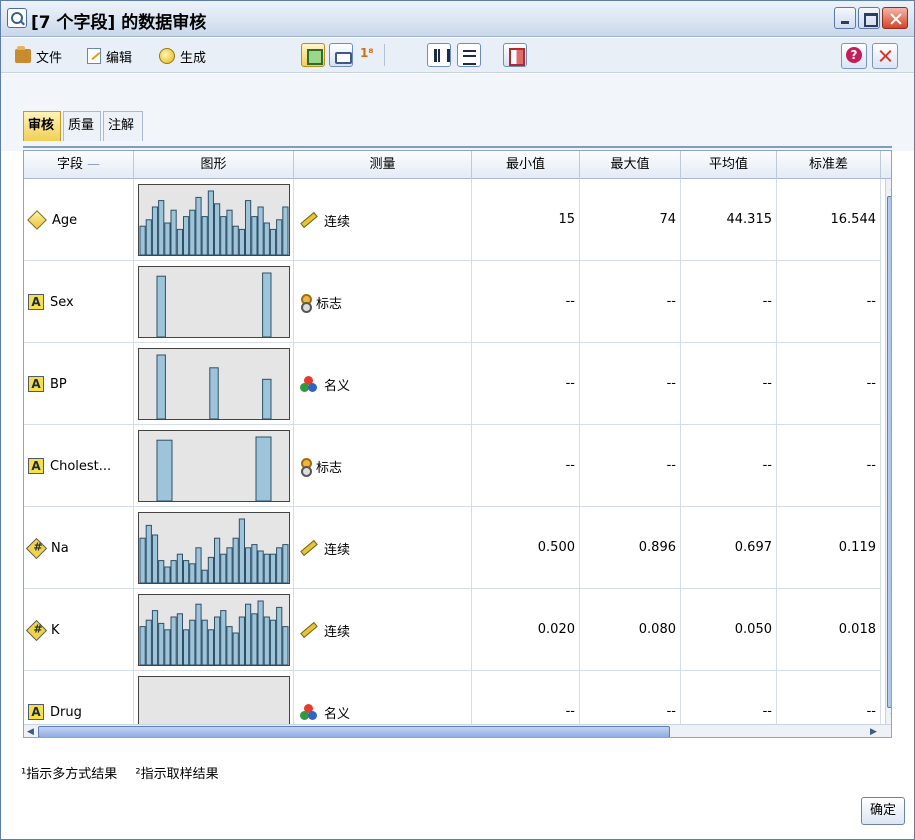 The image size is (915, 840). What do you see at coordinates (37, 220) in the screenshot?
I see `continuous-diamond-icon` at bounding box center [37, 220].